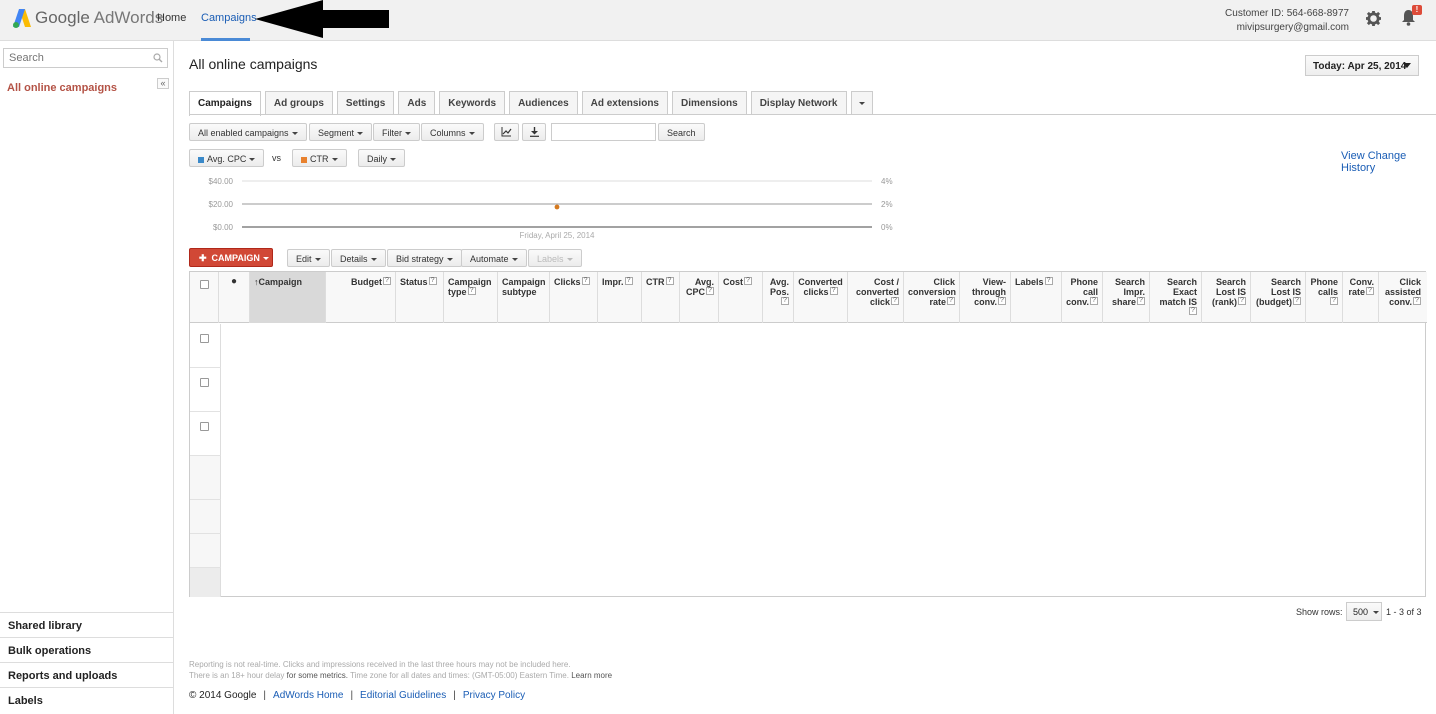 This screenshot has height=714, width=1436. I want to click on data-point, so click(557, 207).